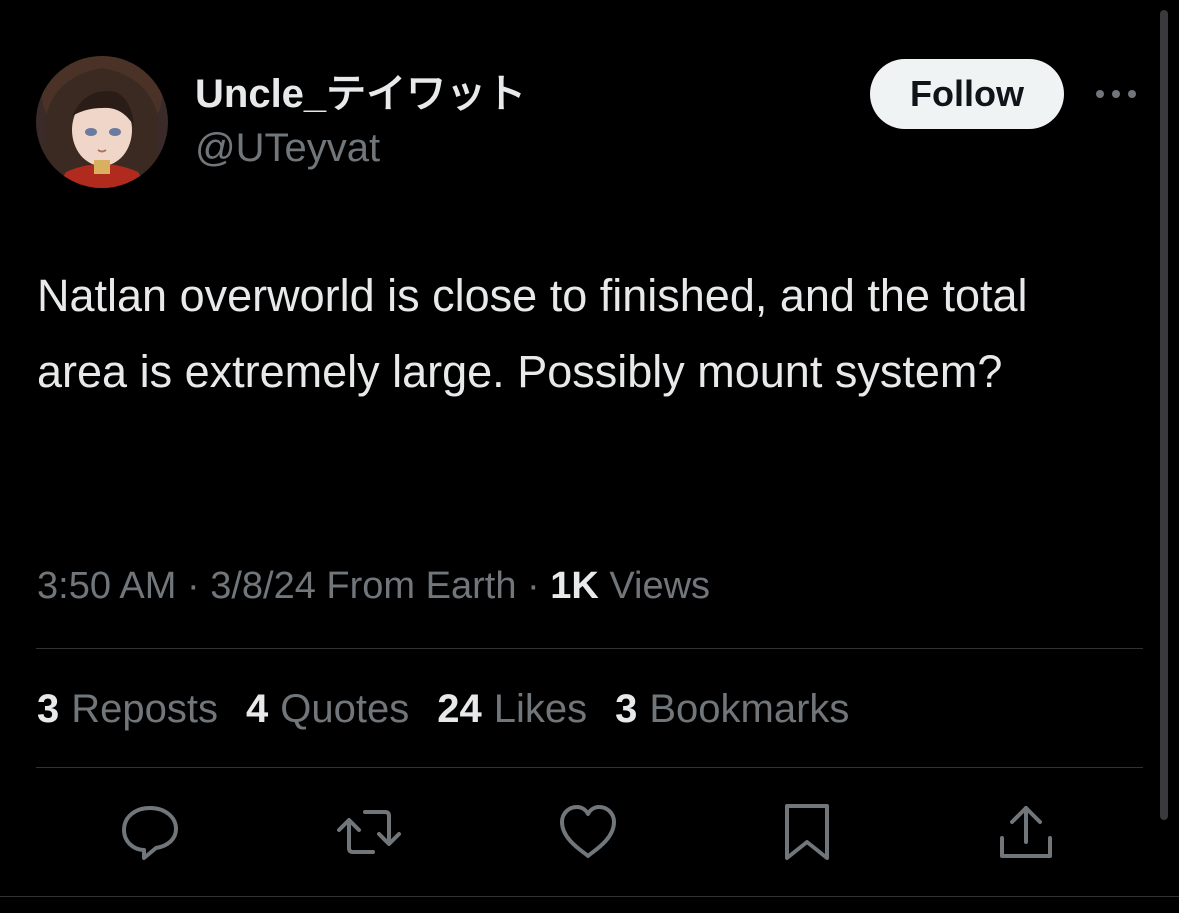 The image size is (1179, 913). Describe the element at coordinates (1026, 832) in the screenshot. I see `share-icon` at that location.